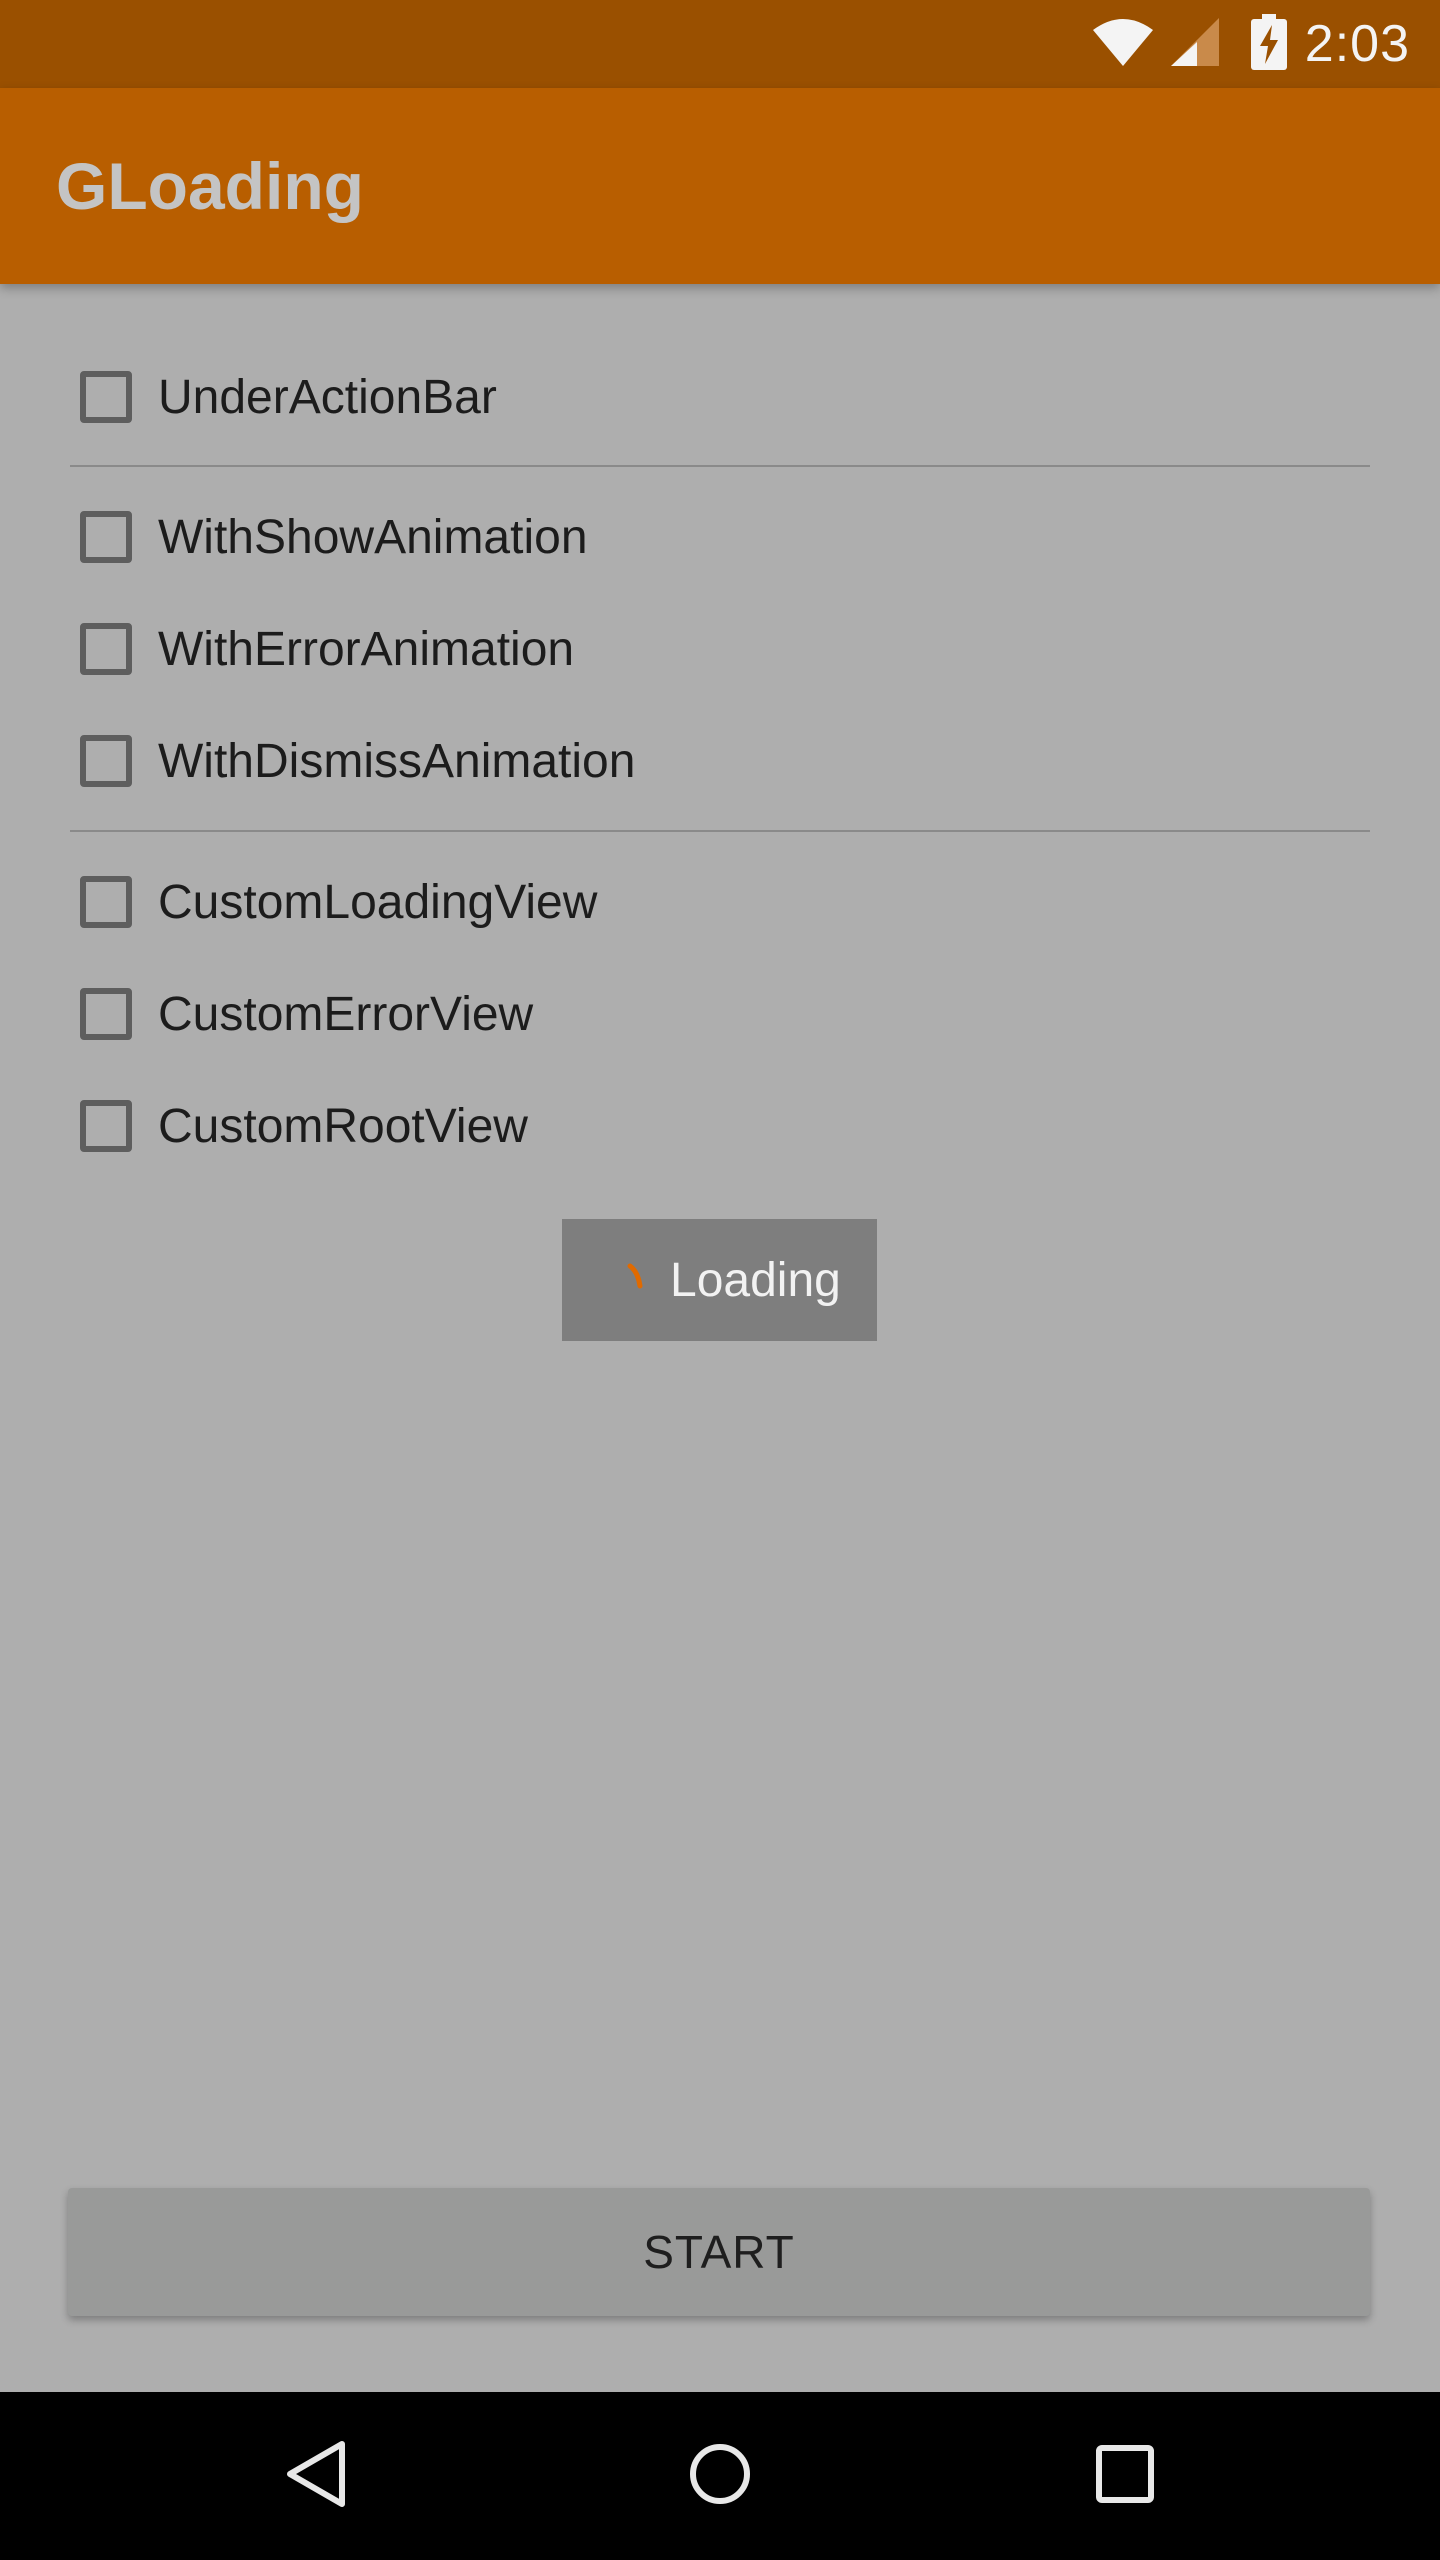 The width and height of the screenshot is (1440, 2560). I want to click on back-button, so click(316, 2476).